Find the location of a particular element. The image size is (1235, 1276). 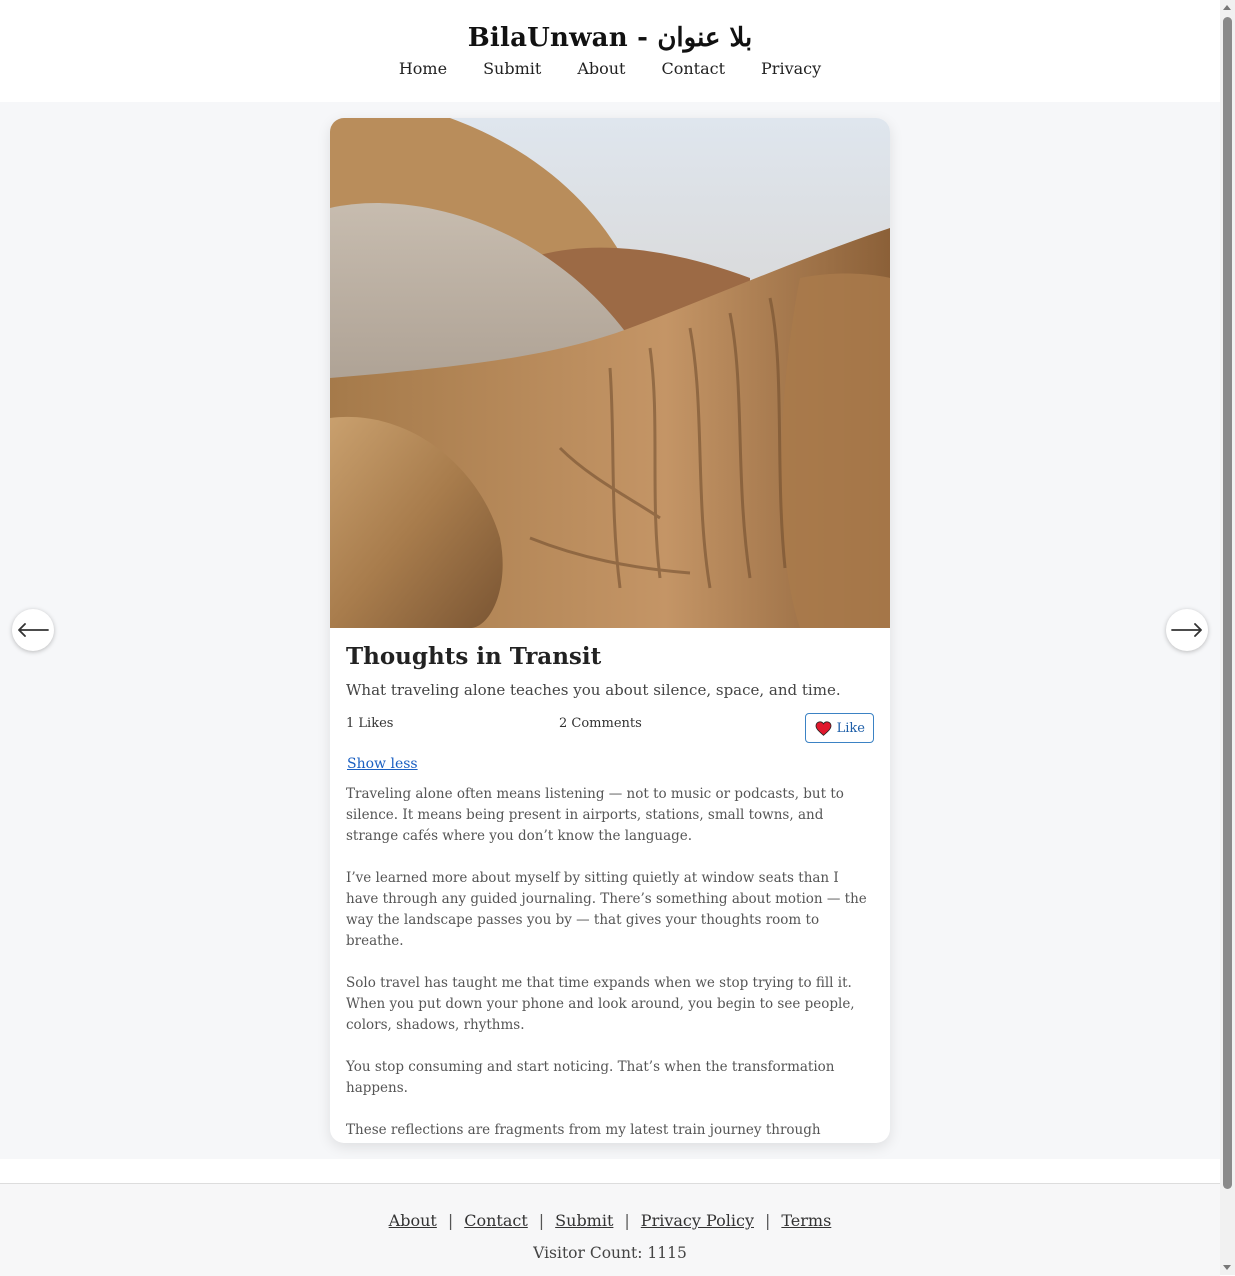

scroll-up-icon is located at coordinates (1227, 7).